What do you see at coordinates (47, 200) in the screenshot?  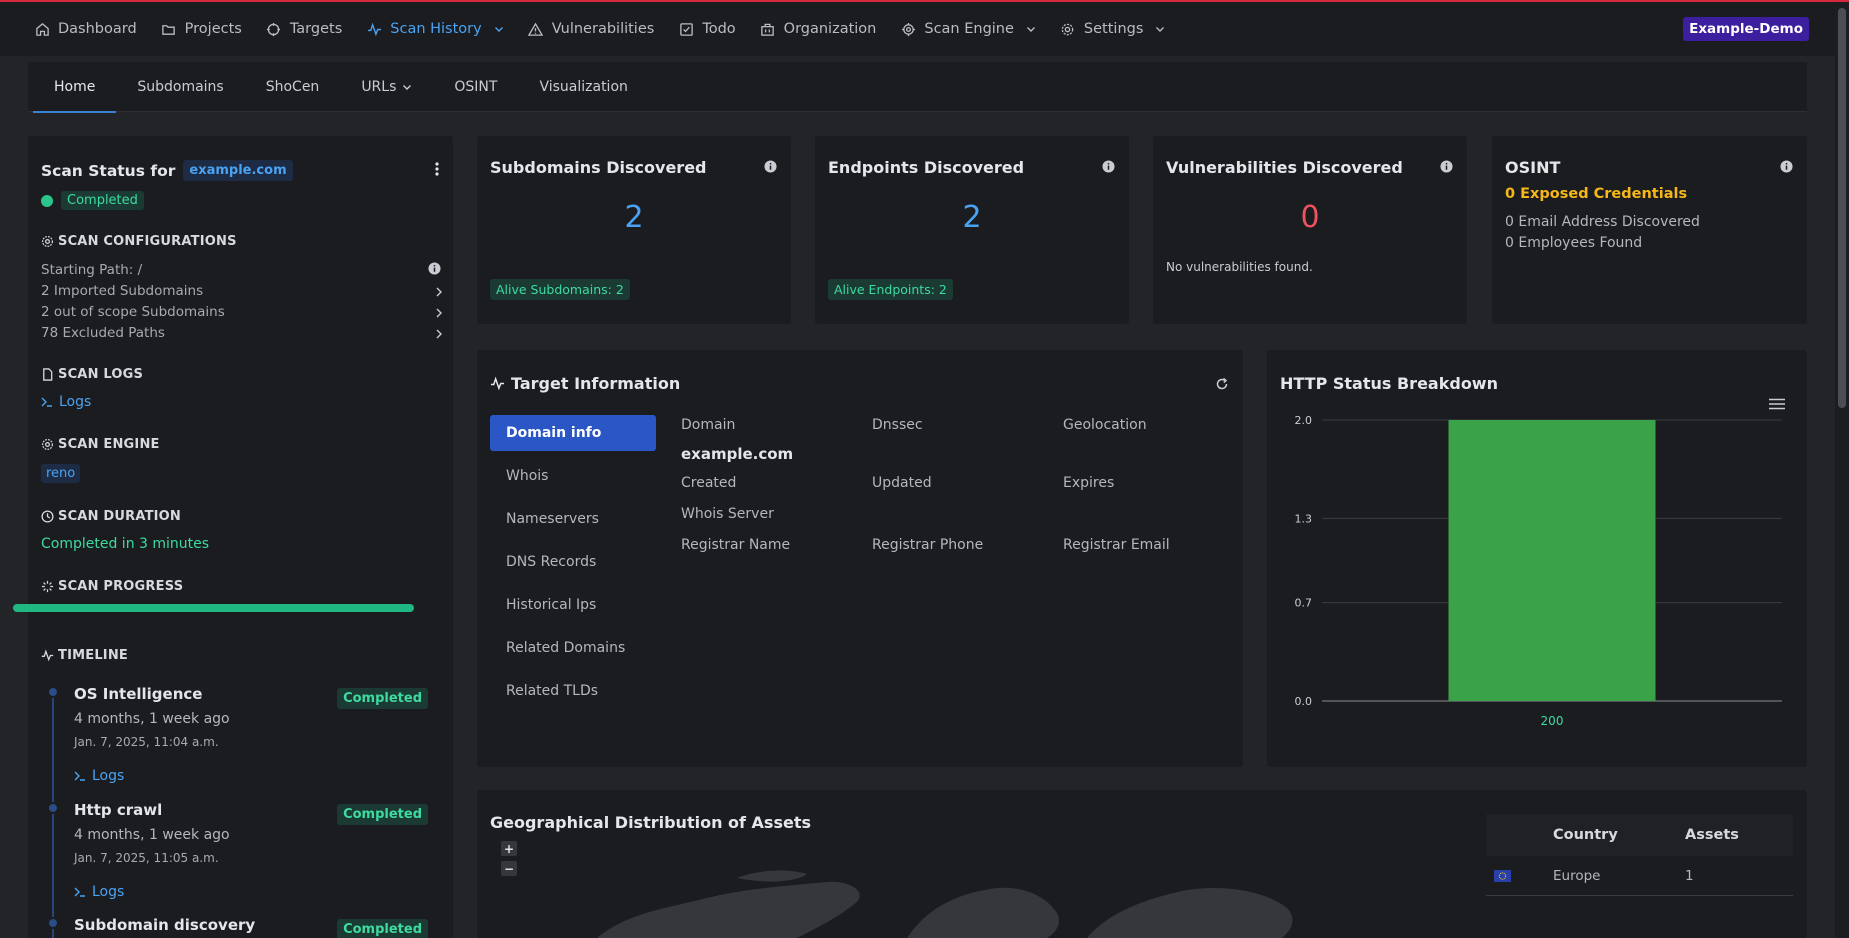 I see `status-dot` at bounding box center [47, 200].